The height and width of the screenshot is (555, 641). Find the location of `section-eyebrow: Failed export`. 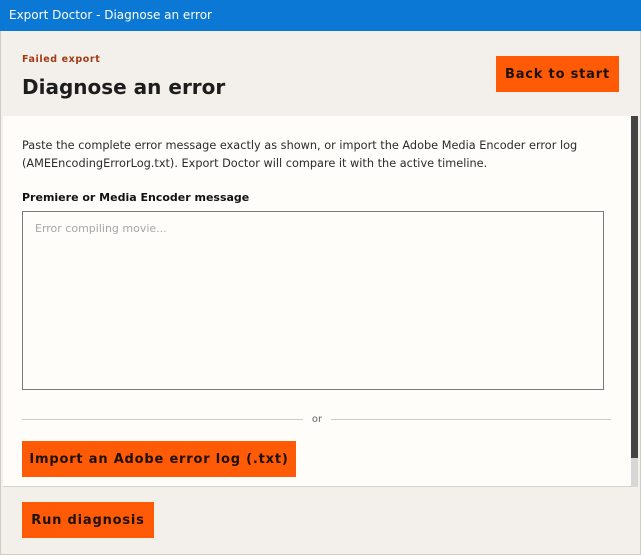

section-eyebrow: Failed export is located at coordinates (61, 59).